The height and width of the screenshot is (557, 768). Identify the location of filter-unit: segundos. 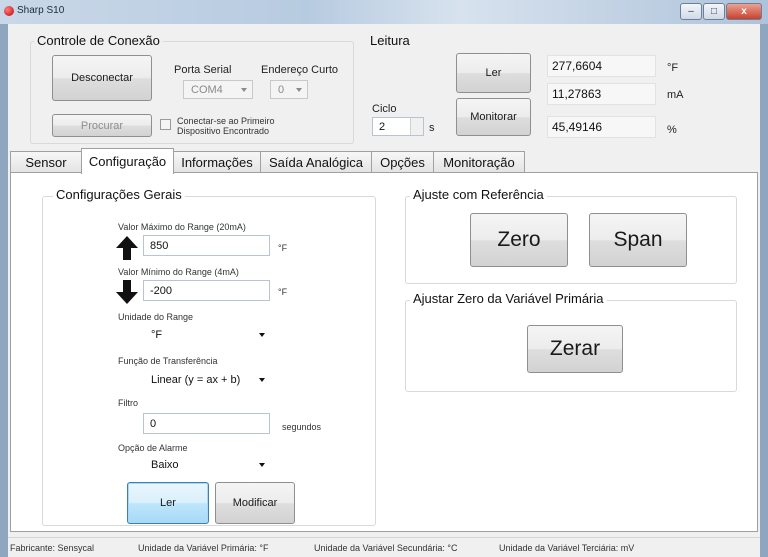
(302, 427).